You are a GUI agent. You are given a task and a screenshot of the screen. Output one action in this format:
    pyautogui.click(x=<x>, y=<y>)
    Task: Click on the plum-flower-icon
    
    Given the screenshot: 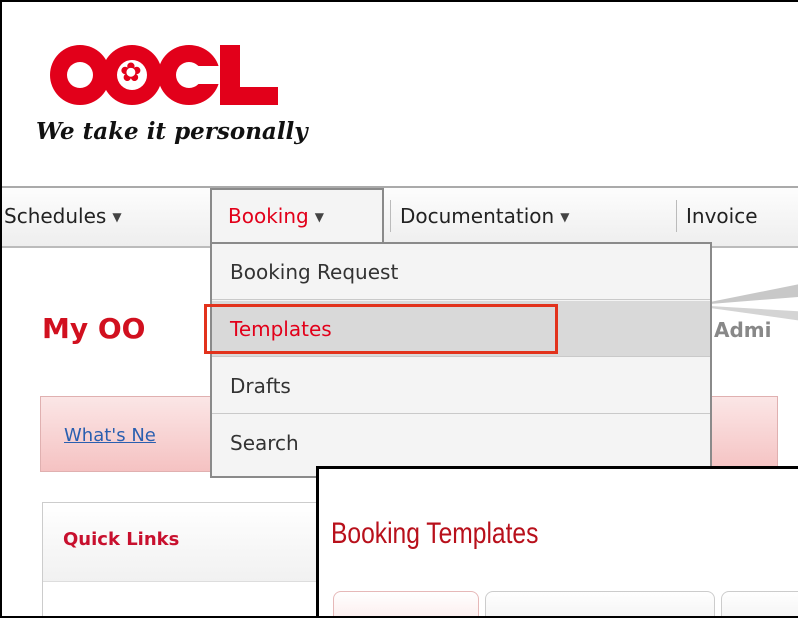 What is the action you would take?
    pyautogui.click(x=132, y=74)
    